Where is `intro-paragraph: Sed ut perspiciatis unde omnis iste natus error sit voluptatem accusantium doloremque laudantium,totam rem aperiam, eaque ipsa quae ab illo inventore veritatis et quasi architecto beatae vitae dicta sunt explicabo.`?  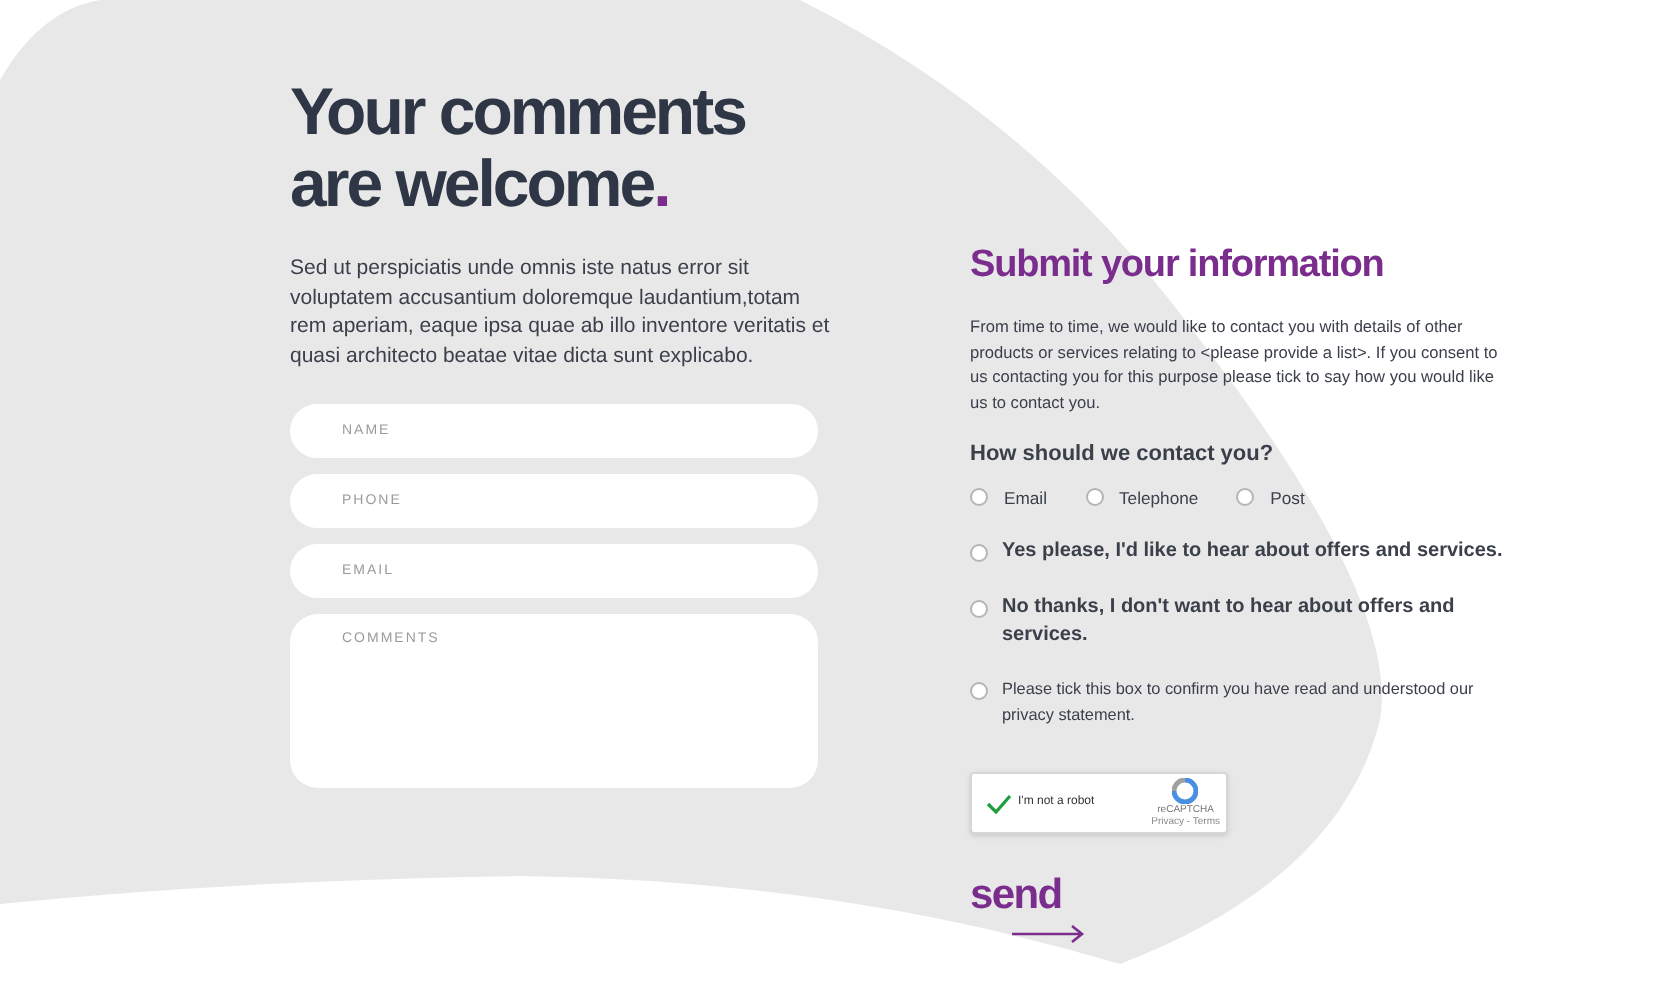 intro-paragraph: Sed ut perspiciatis unde omnis iste natus error sit voluptatem accusantium doloremque laudantium,totam rem aperiam, eaque ipsa quae ab illo inventore veritatis et quasi architecto beatae vitae dicta sunt explicabo. is located at coordinates (561, 312).